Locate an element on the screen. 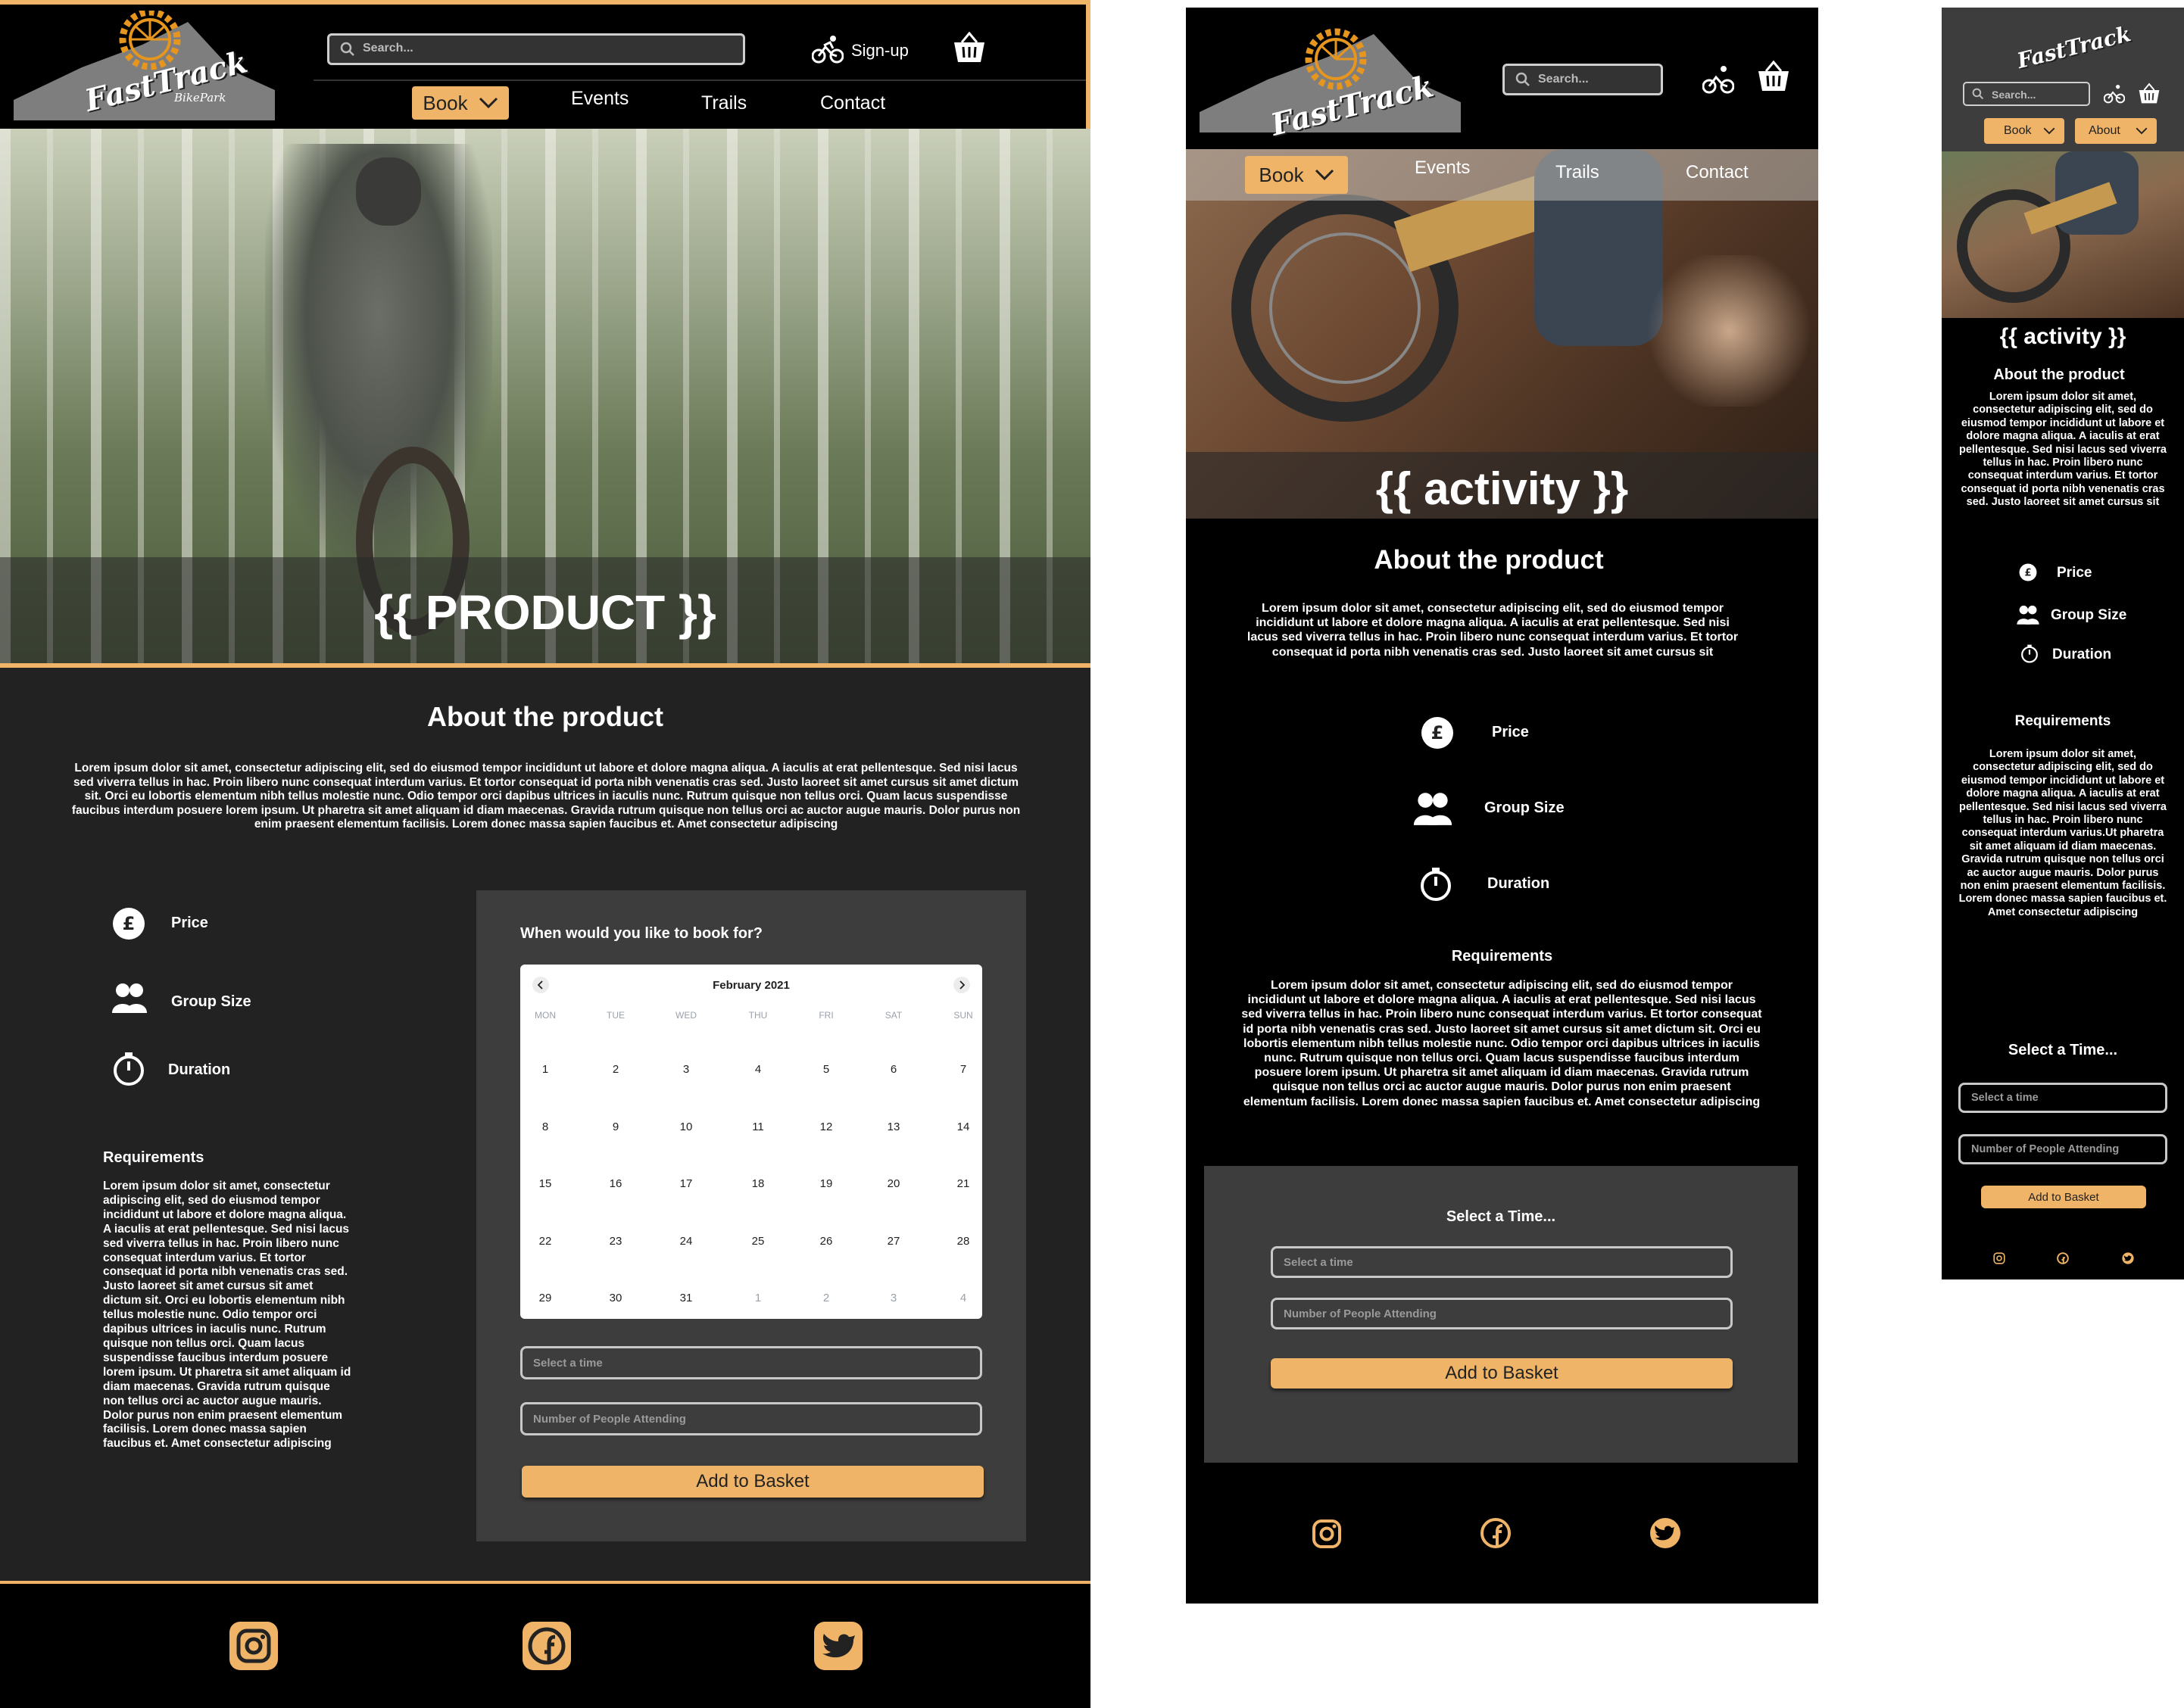 This screenshot has height=1708, width=2184. calendar-day: 13 is located at coordinates (893, 1126).